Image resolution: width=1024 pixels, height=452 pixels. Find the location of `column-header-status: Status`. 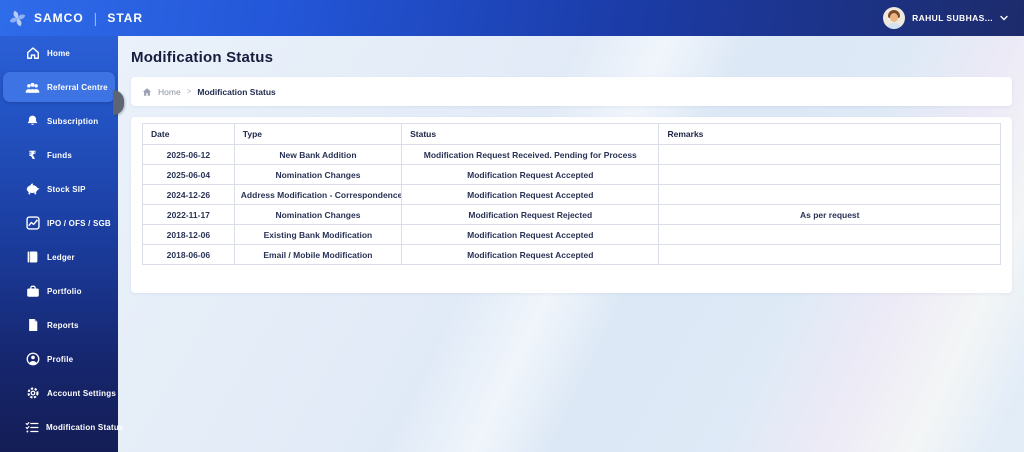

column-header-status: Status is located at coordinates (530, 134).